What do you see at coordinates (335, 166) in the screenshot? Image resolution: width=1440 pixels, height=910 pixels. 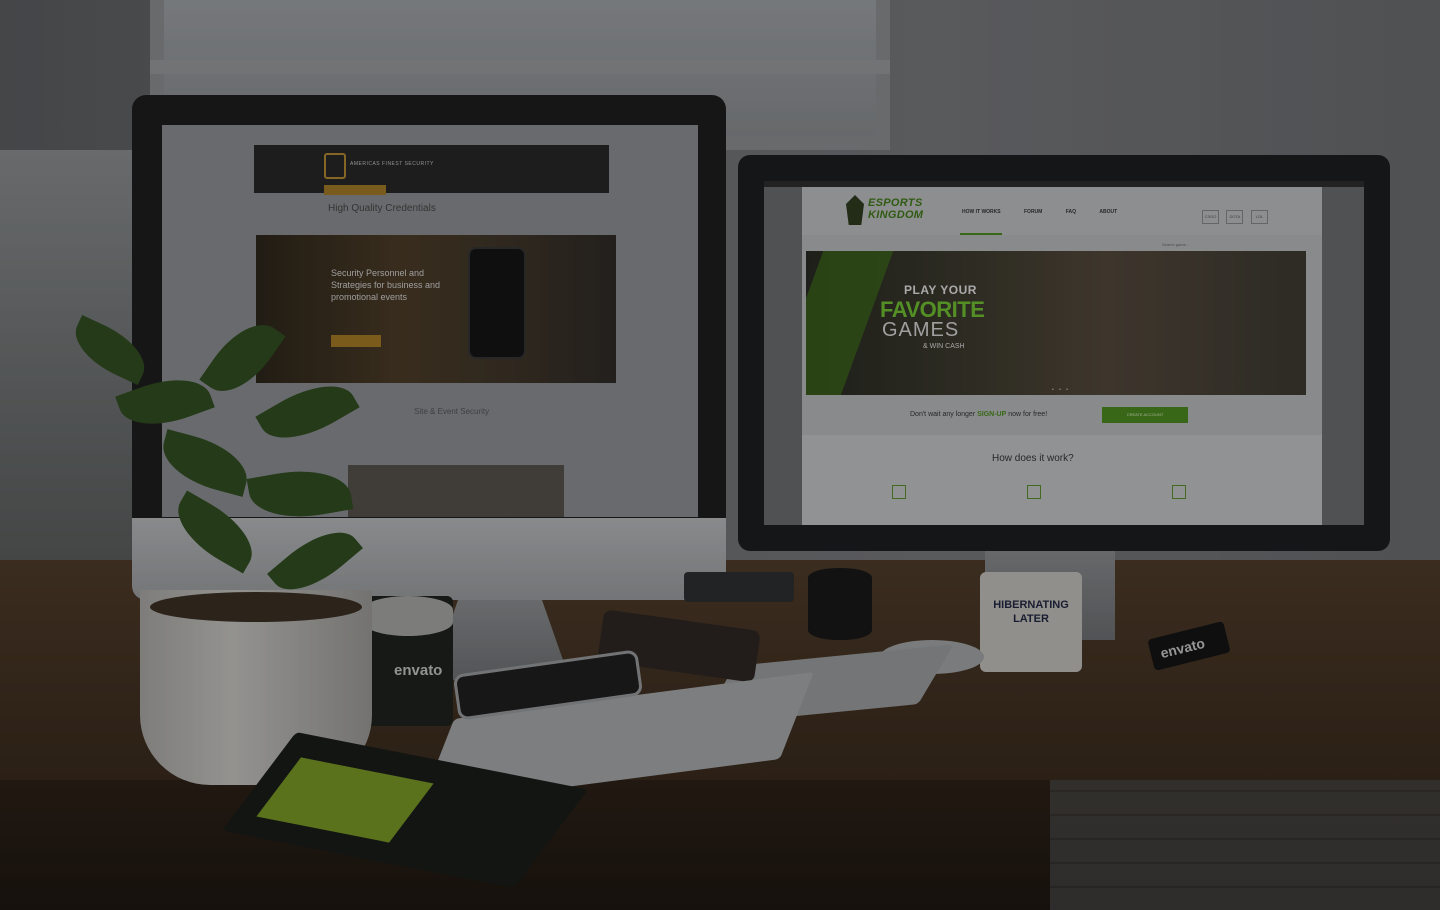 I see `shield-logo-icon` at bounding box center [335, 166].